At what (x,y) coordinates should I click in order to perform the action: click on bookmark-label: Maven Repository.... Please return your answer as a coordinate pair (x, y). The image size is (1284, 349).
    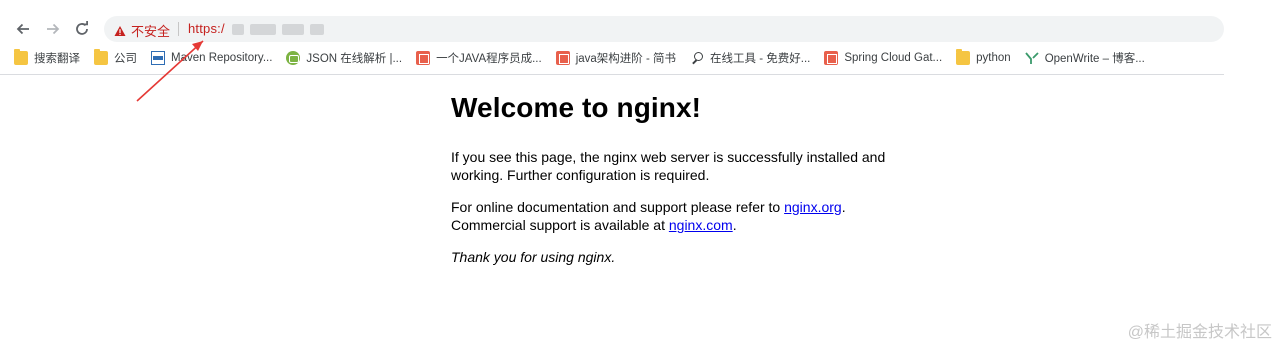
    Looking at the image, I should click on (222, 58).